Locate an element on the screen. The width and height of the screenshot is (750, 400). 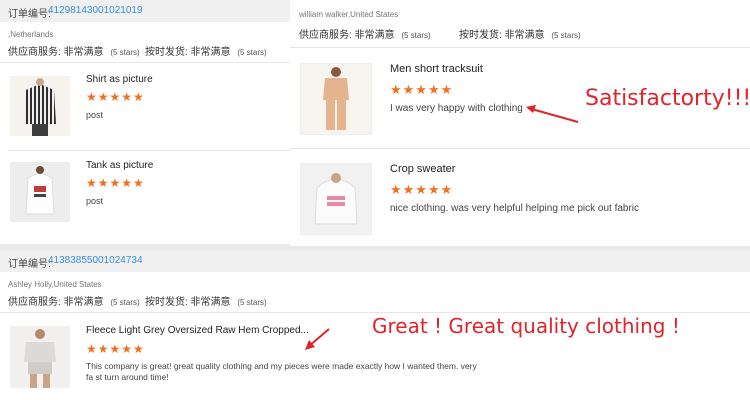
product-title: Men short tracksuit is located at coordinates (436, 69).